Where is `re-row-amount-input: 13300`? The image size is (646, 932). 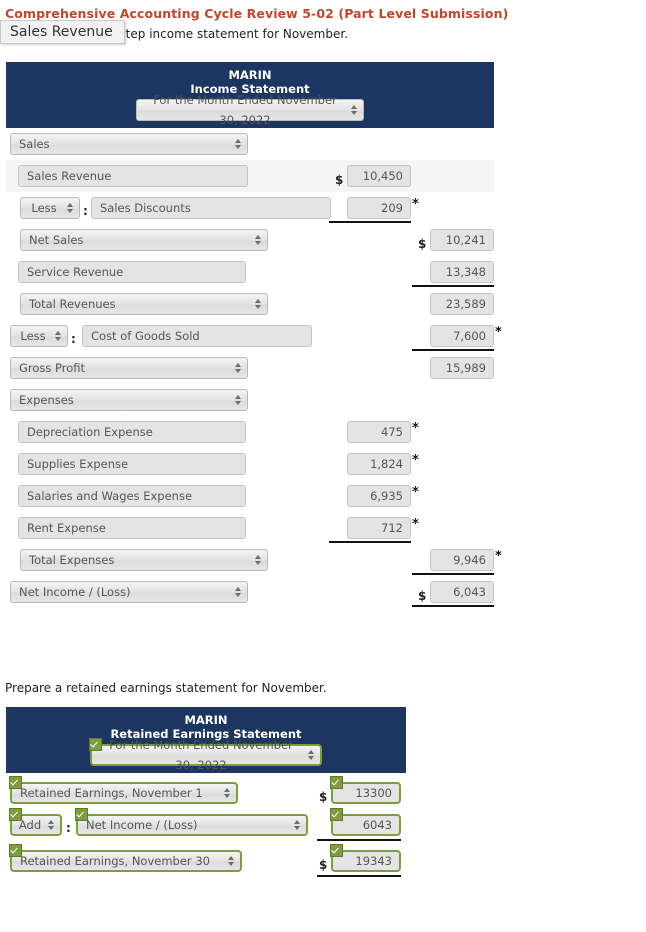 re-row-amount-input: 13300 is located at coordinates (365, 790).